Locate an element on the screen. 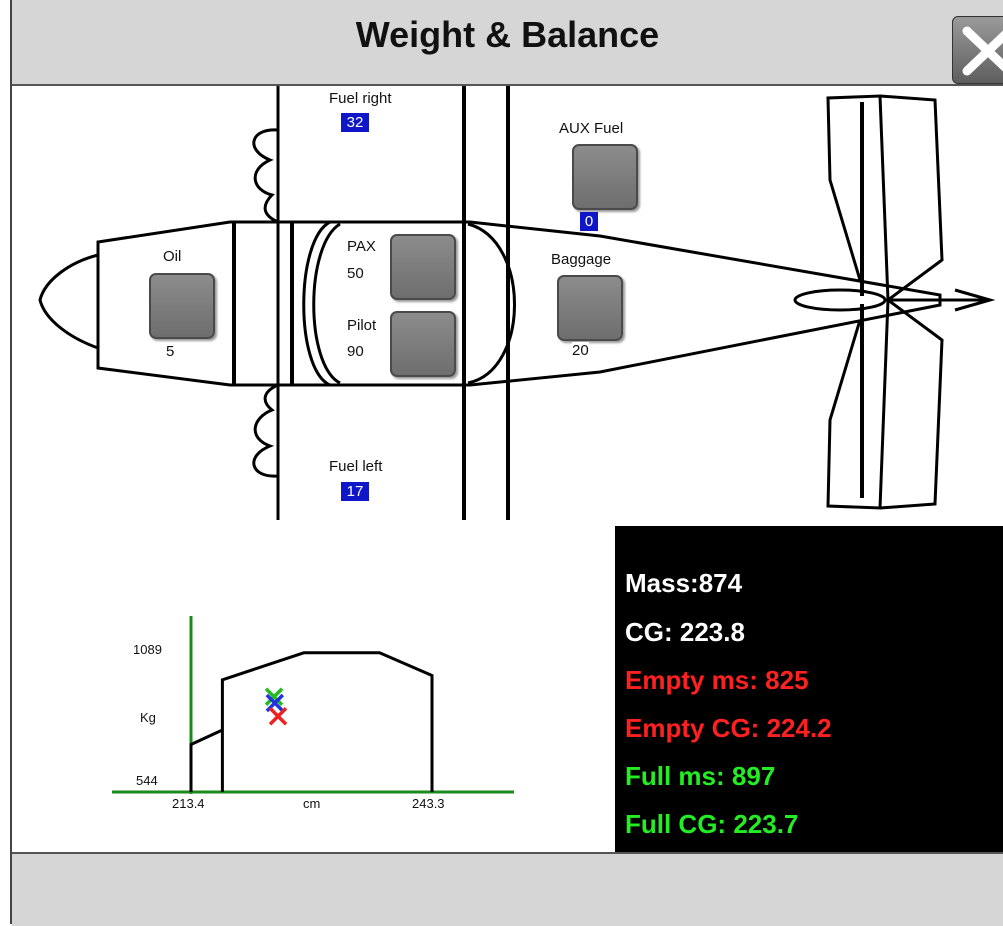 The height and width of the screenshot is (926, 1003). full-mass-readout: Full ms: 897 is located at coordinates (700, 776).